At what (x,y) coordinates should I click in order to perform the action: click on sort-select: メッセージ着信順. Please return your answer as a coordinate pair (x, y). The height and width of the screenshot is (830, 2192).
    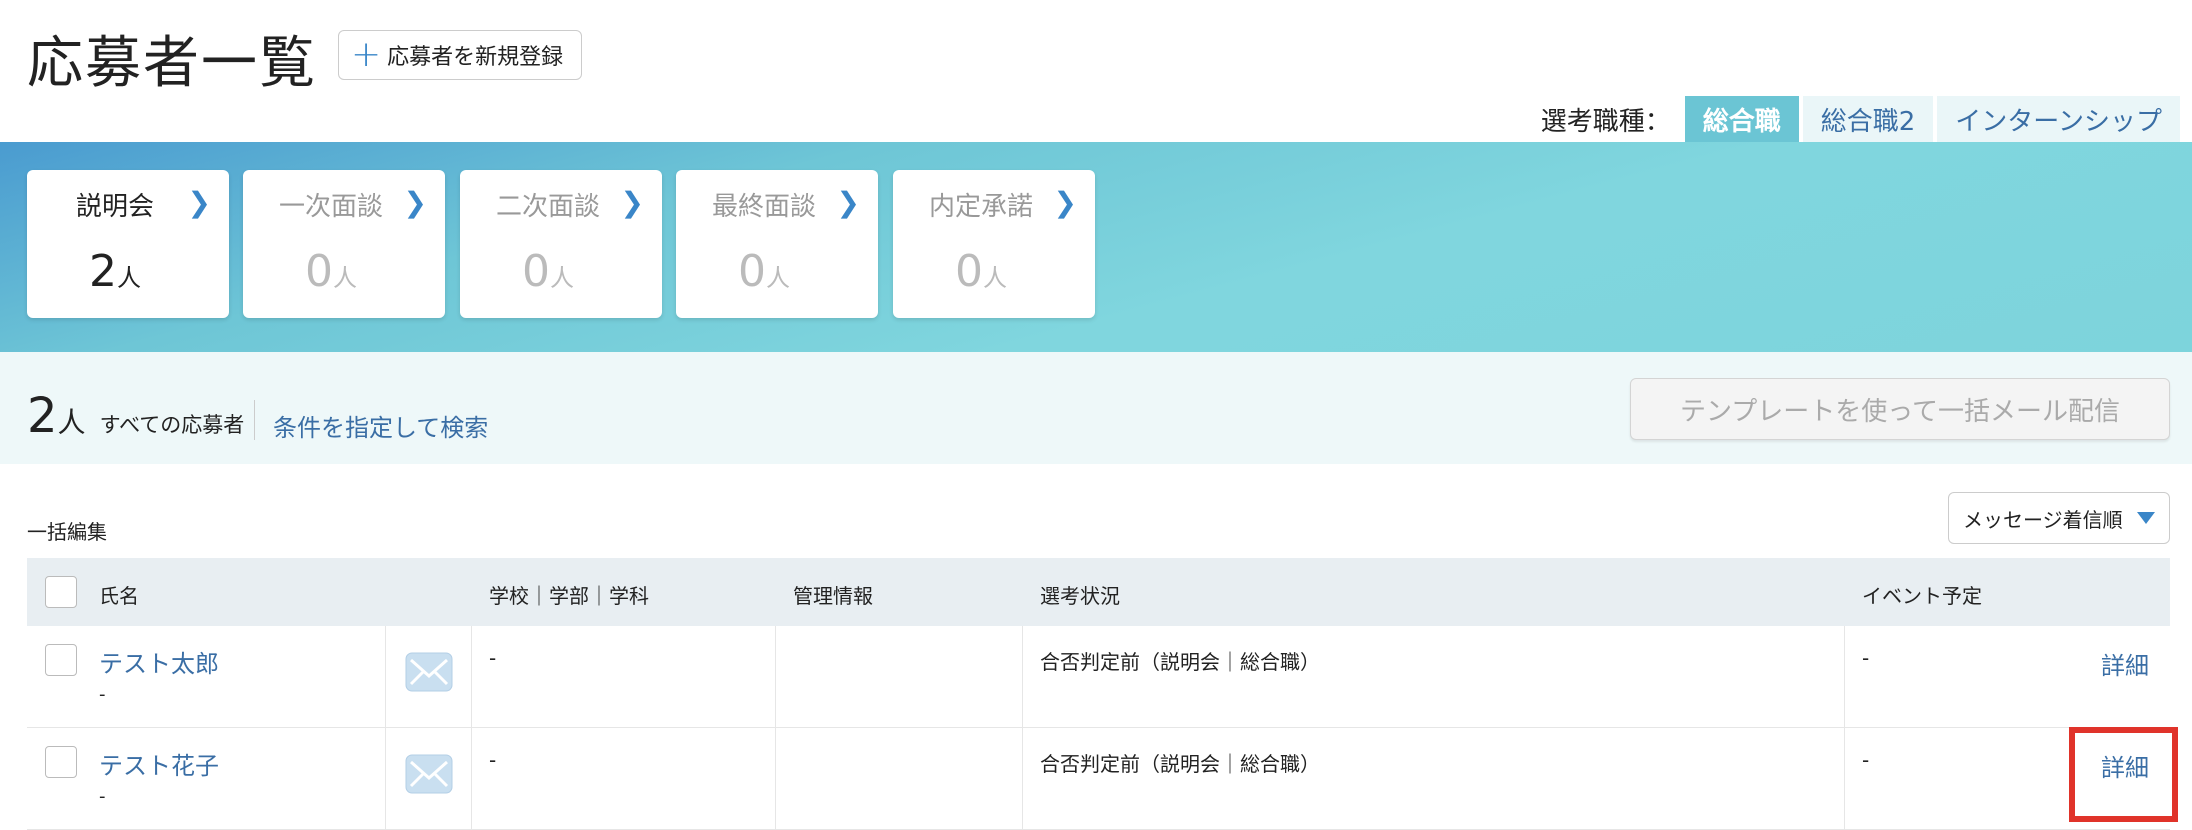
    Looking at the image, I should click on (2059, 518).